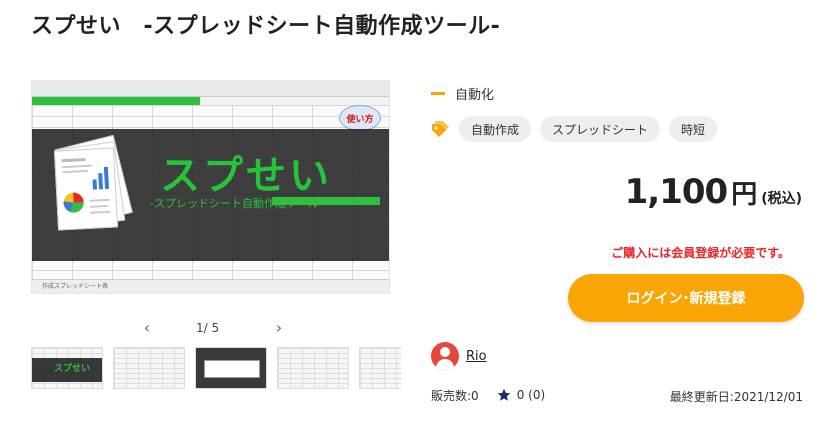 The height and width of the screenshot is (422, 838). What do you see at coordinates (360, 118) in the screenshot?
I see `usage-bubble: 使い方` at bounding box center [360, 118].